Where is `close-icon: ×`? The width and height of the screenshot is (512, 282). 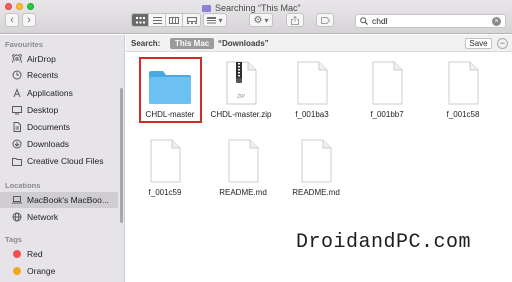 close-icon: × is located at coordinates (496, 21).